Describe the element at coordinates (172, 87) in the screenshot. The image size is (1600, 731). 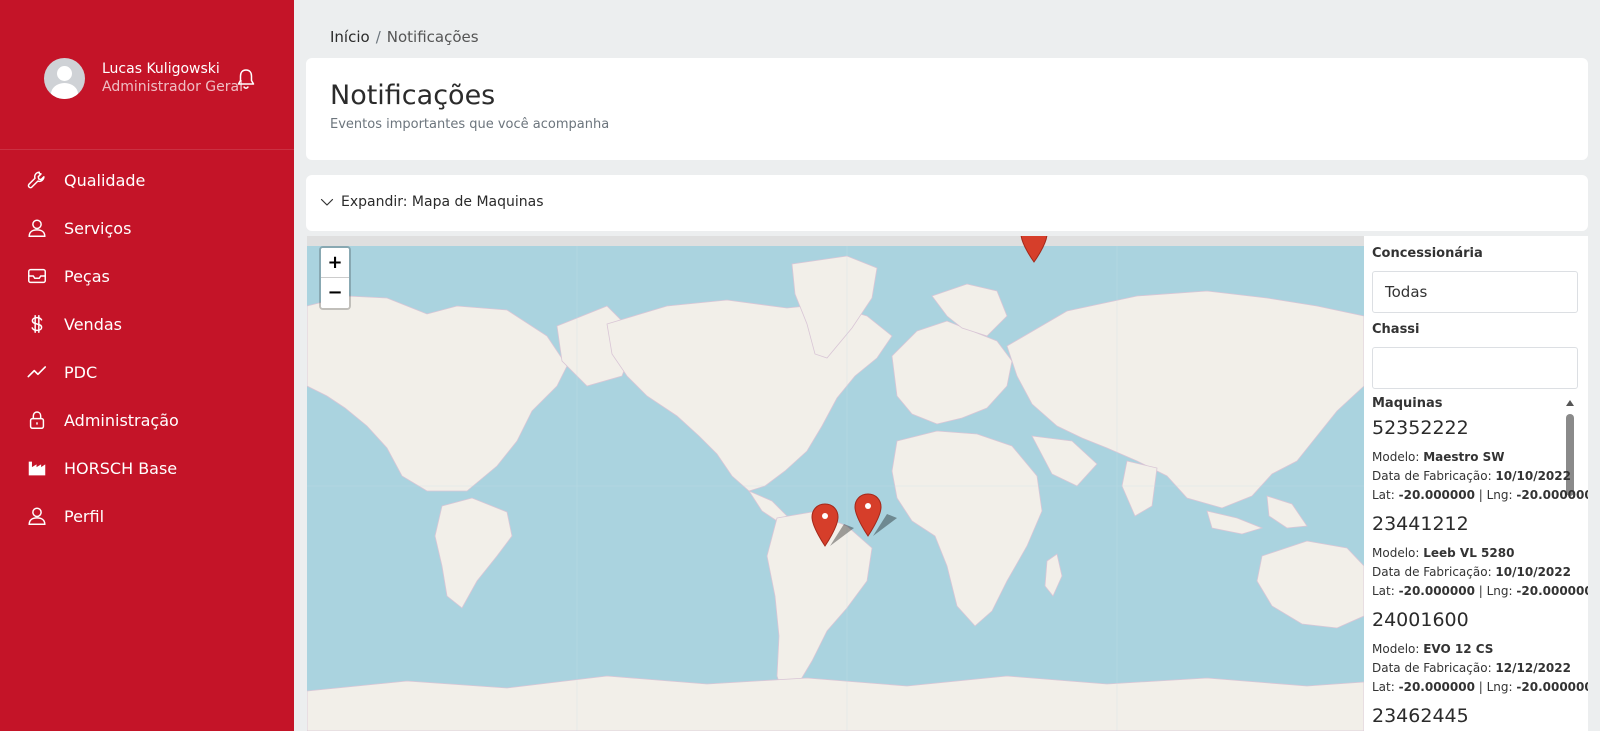
I see `user-role: Administrador Geral` at that location.